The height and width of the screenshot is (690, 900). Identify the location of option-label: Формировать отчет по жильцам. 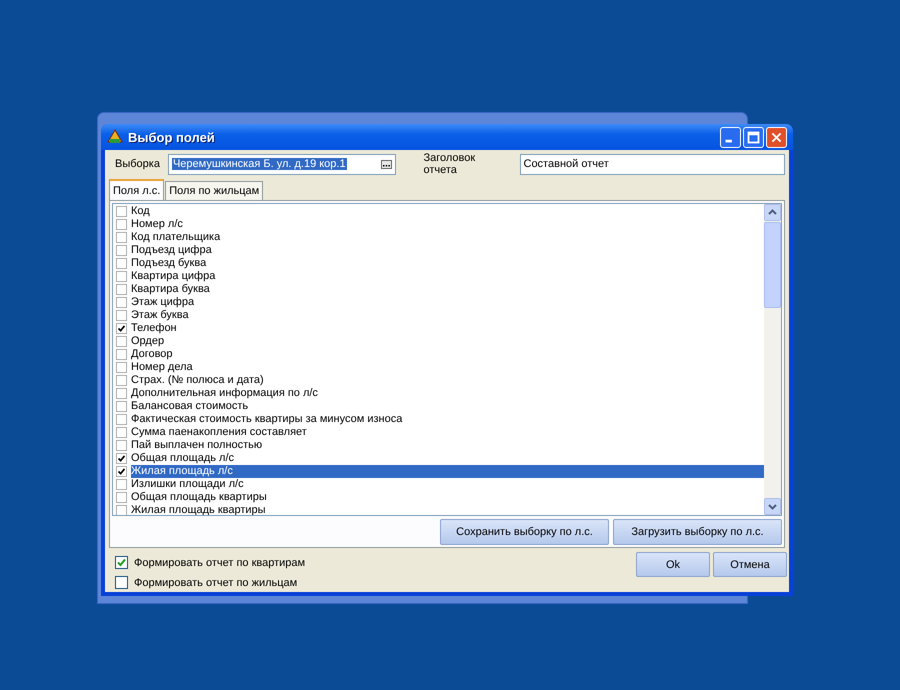
(216, 582).